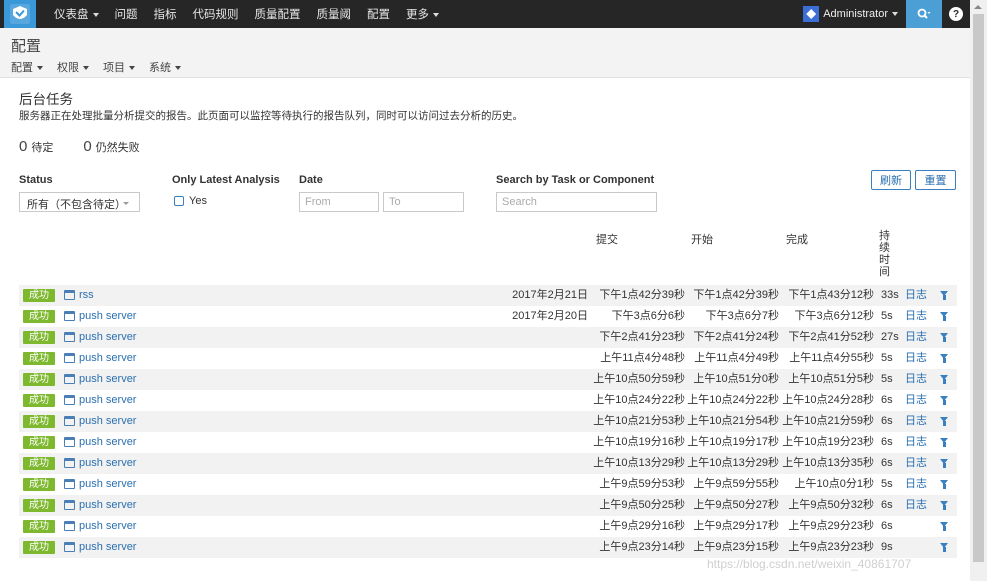  What do you see at coordinates (639, 463) in the screenshot?
I see `submitted-time: 上午10点13分29秒` at bounding box center [639, 463].